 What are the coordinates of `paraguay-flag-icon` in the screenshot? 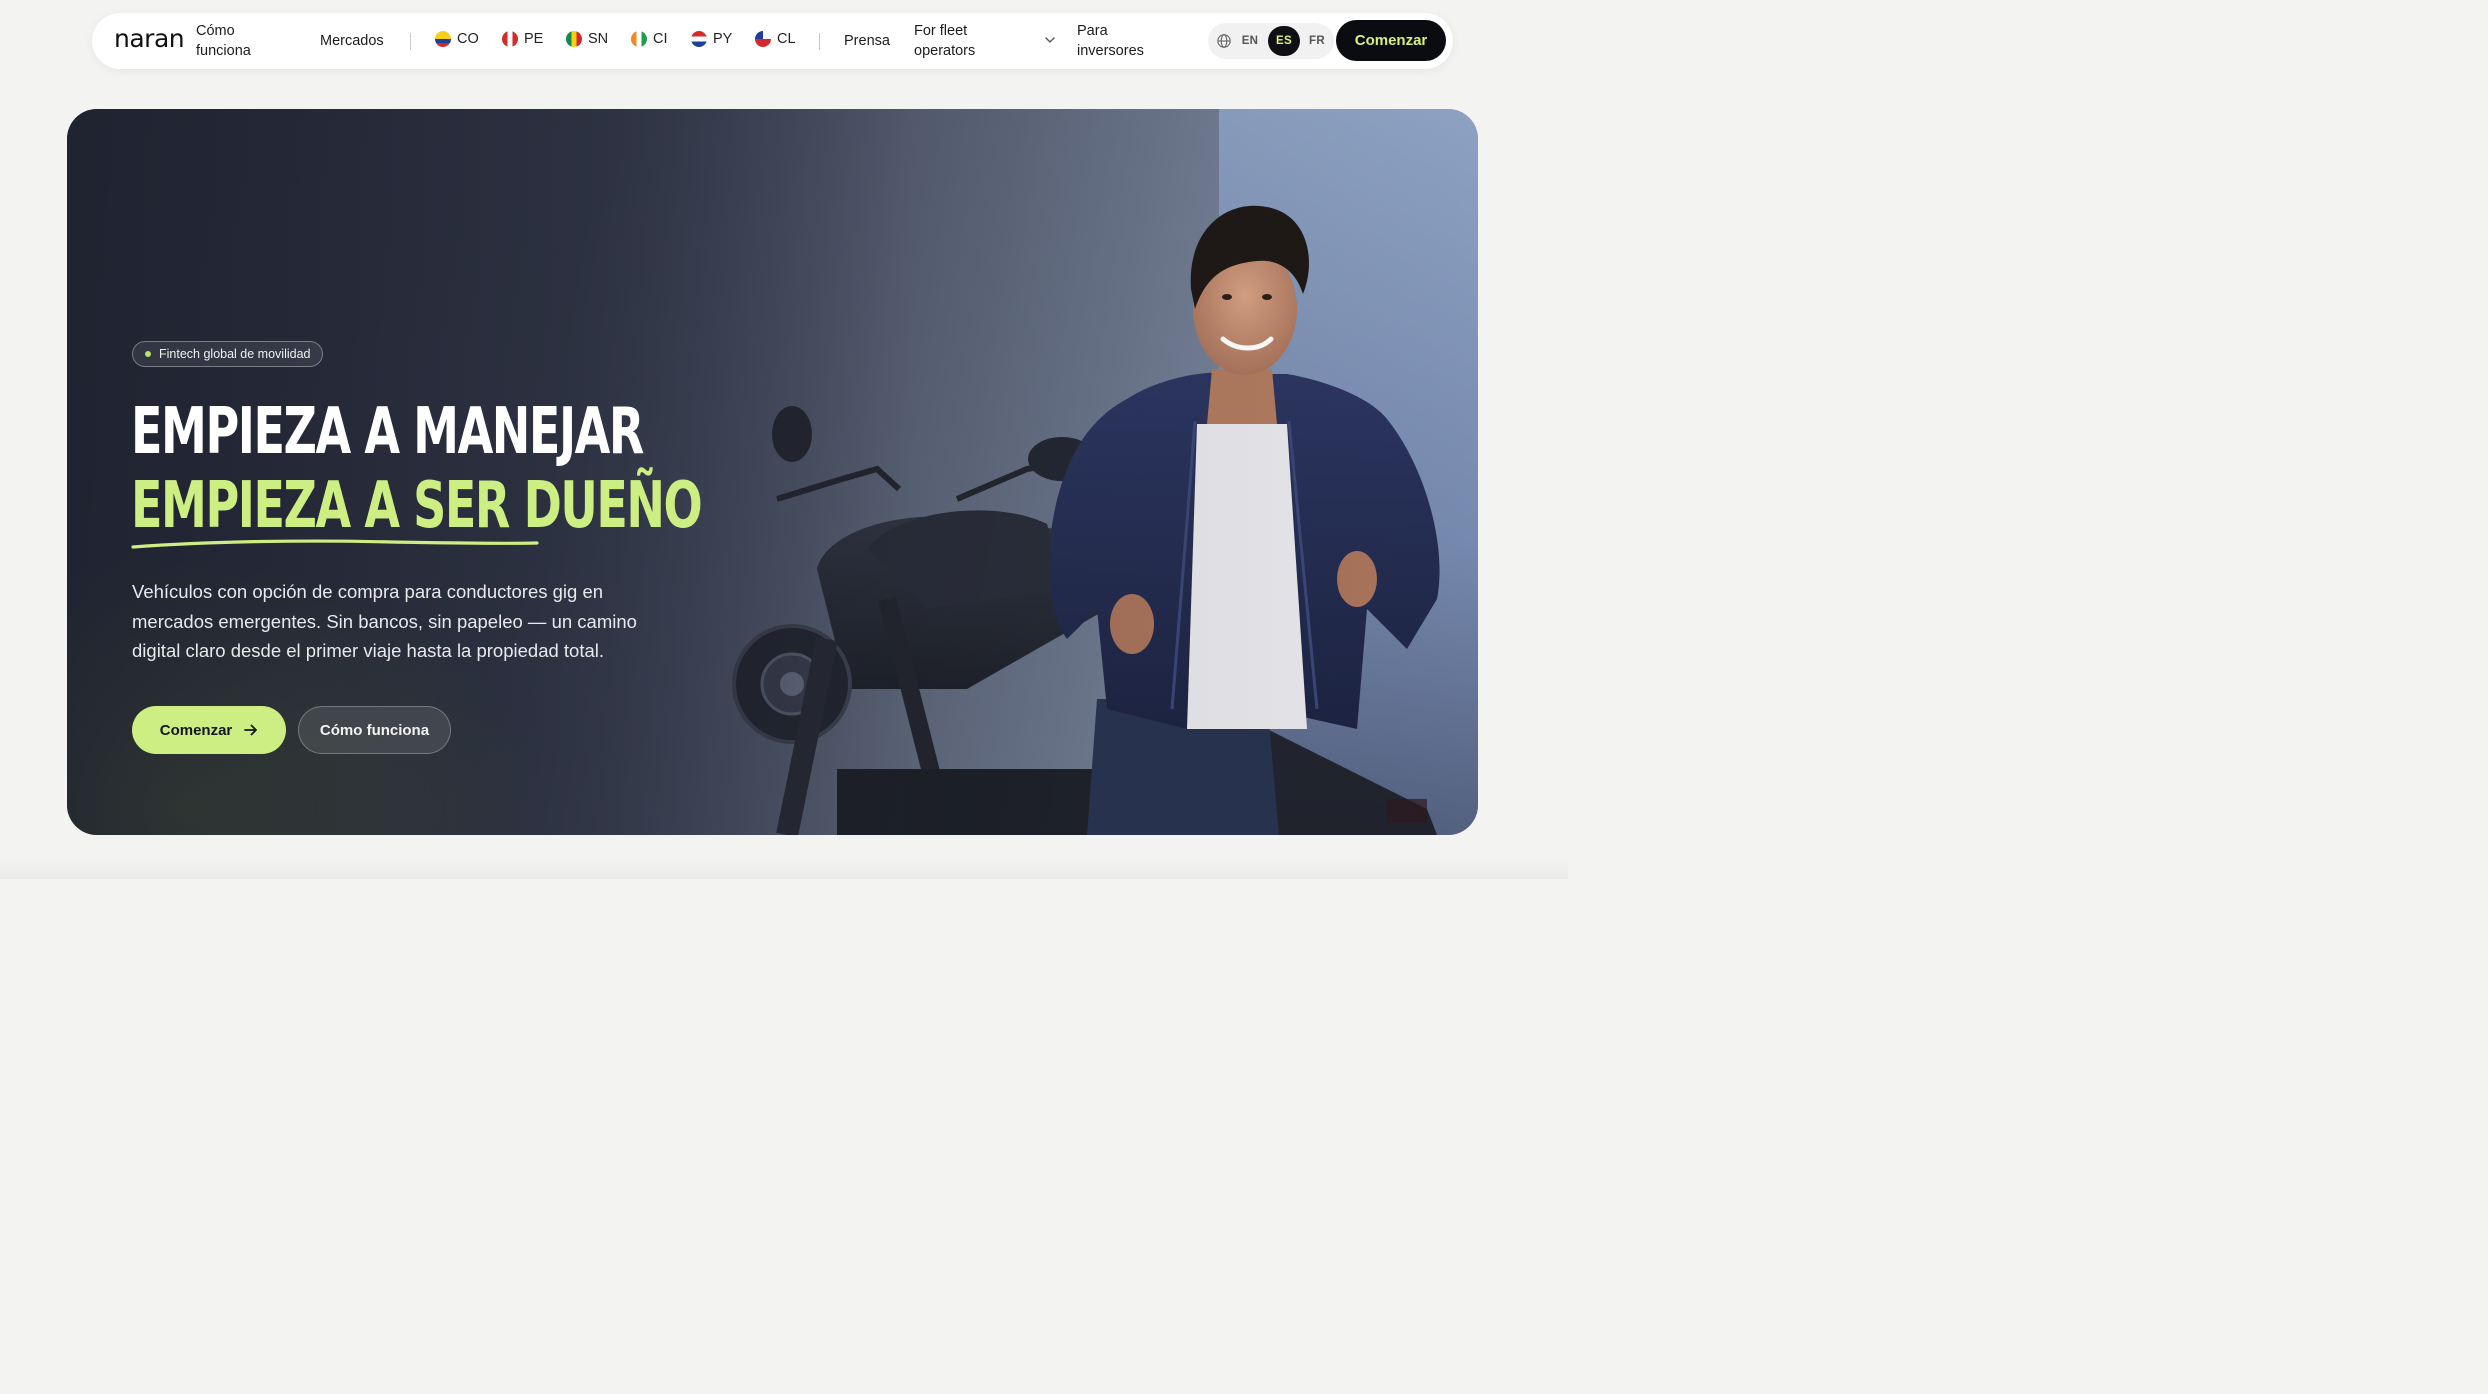 It's located at (699, 39).